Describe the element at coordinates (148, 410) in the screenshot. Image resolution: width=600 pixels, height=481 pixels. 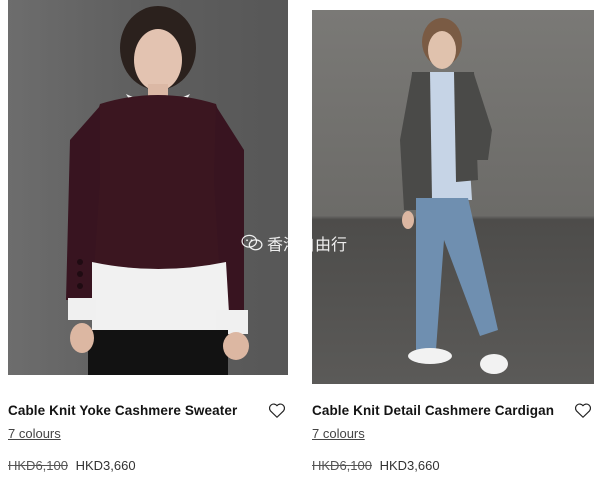
I see `product-title: Cable Knit Yoke Cashmere Sweater` at that location.